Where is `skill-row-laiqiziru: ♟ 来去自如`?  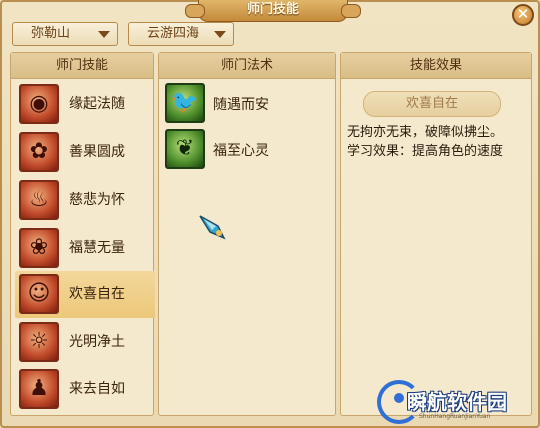
skill-row-laiqiziru: ♟ 来去自如 is located at coordinates (85, 389).